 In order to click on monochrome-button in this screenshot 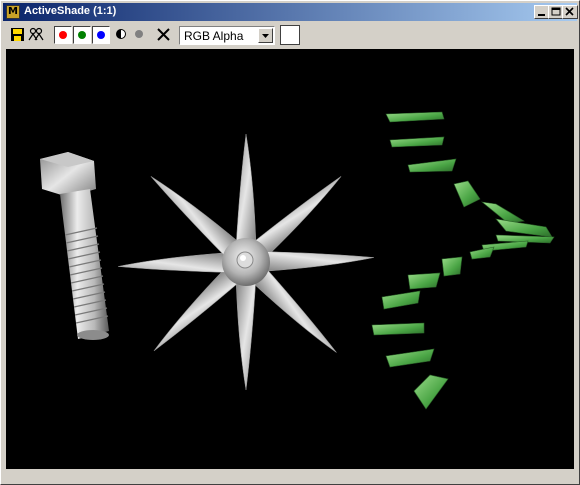, I will do `click(122, 35)`.